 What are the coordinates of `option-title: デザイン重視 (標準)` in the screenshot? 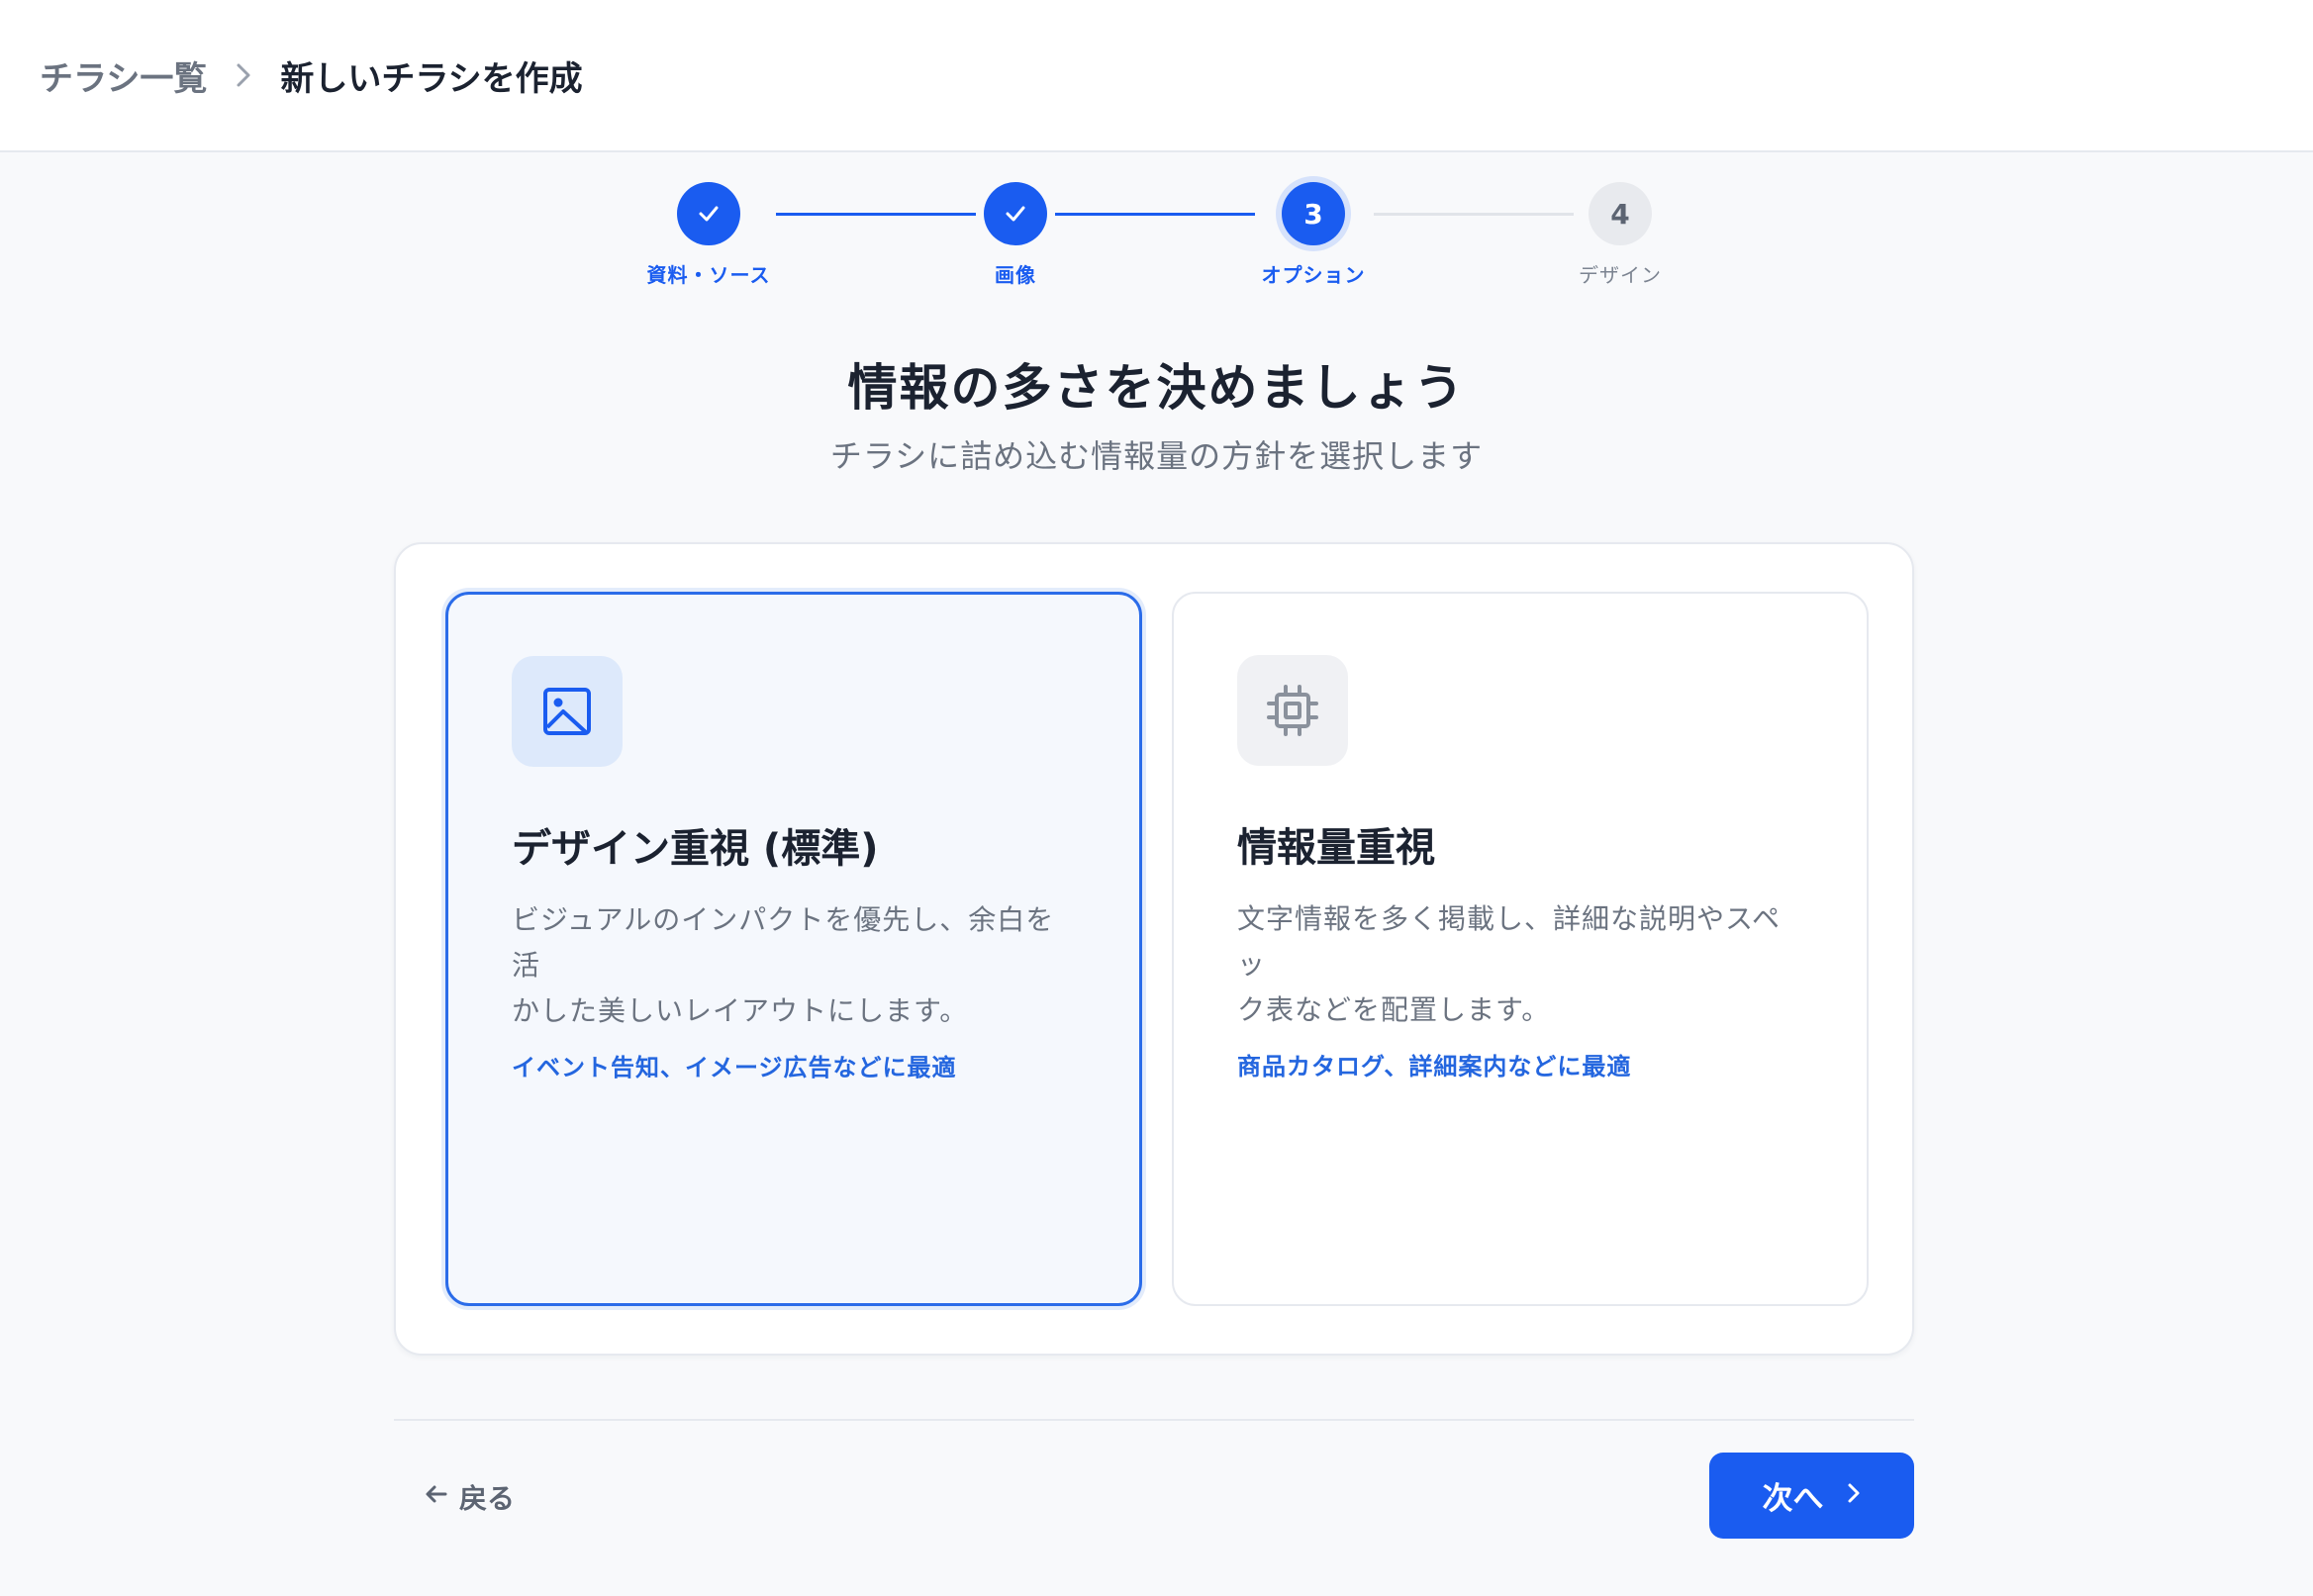 It's located at (695, 849).